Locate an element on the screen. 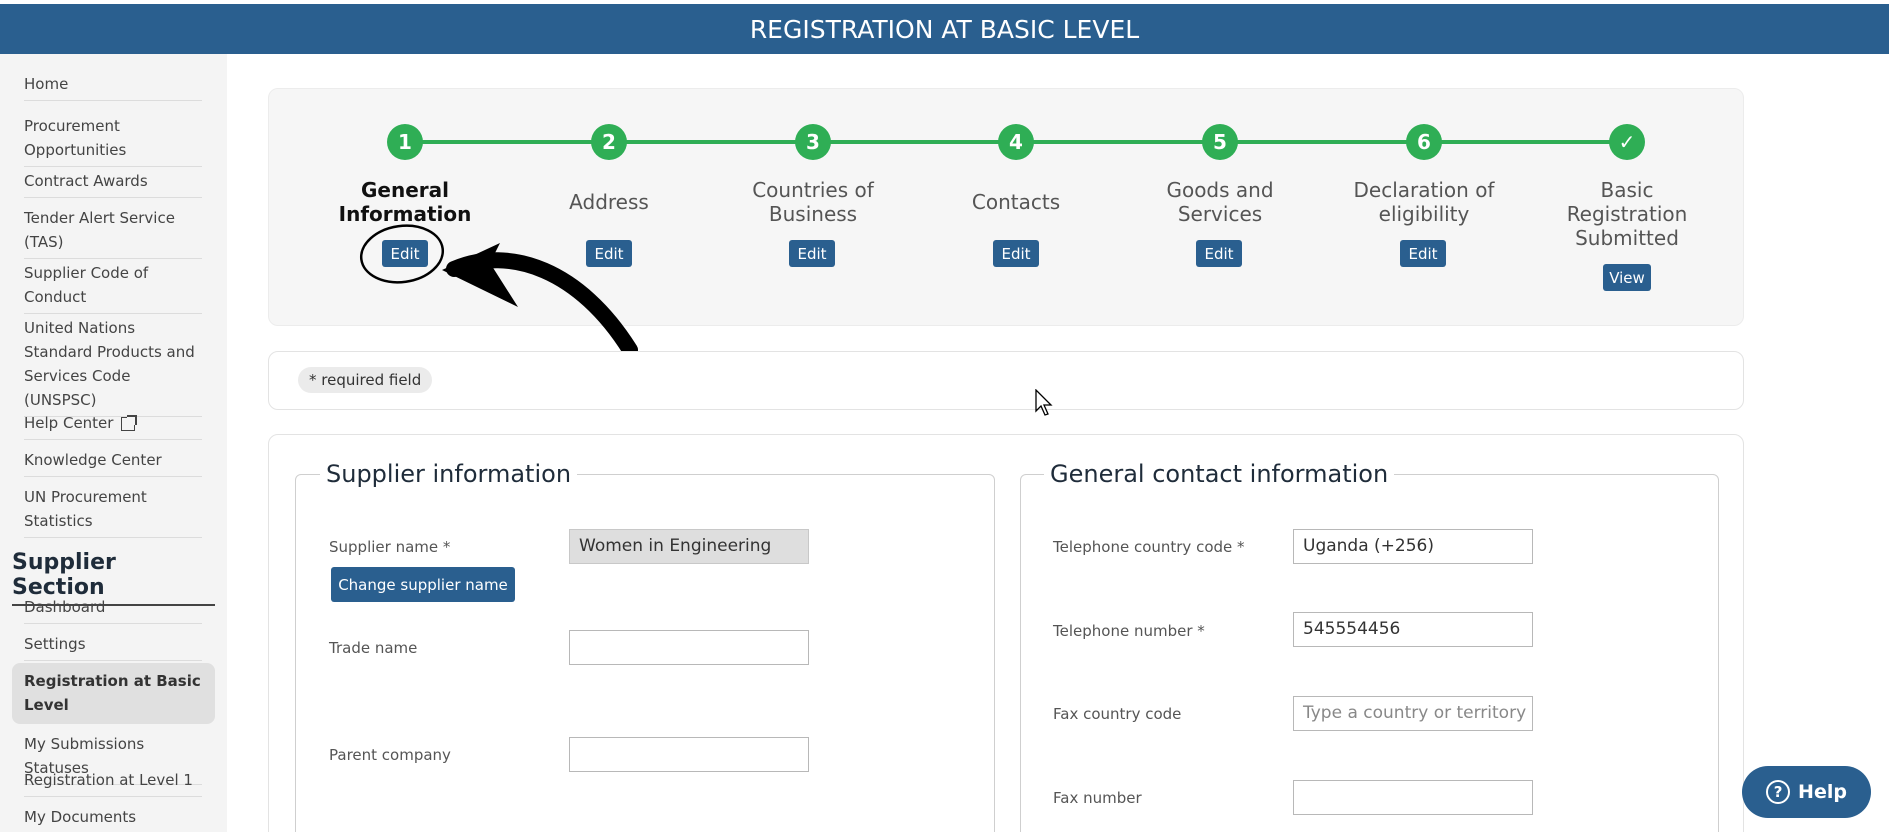  contact-info-legend: General contact information is located at coordinates (1219, 474).